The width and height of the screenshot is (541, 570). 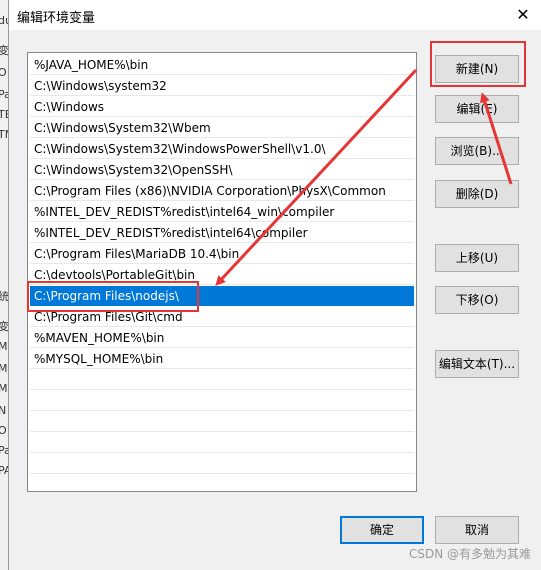 I want to click on path-list-item: C:\Program Files\Git\cmd, so click(x=222, y=317).